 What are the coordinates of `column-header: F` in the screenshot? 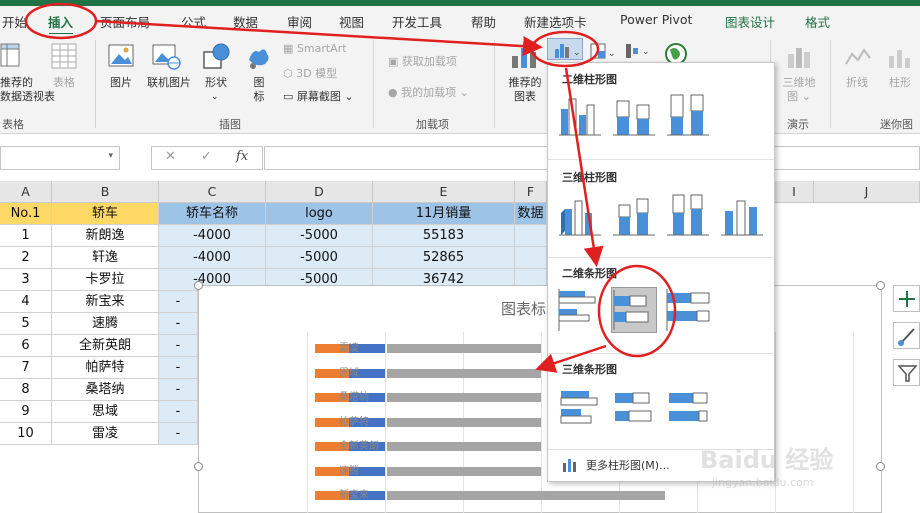 It's located at (531, 192).